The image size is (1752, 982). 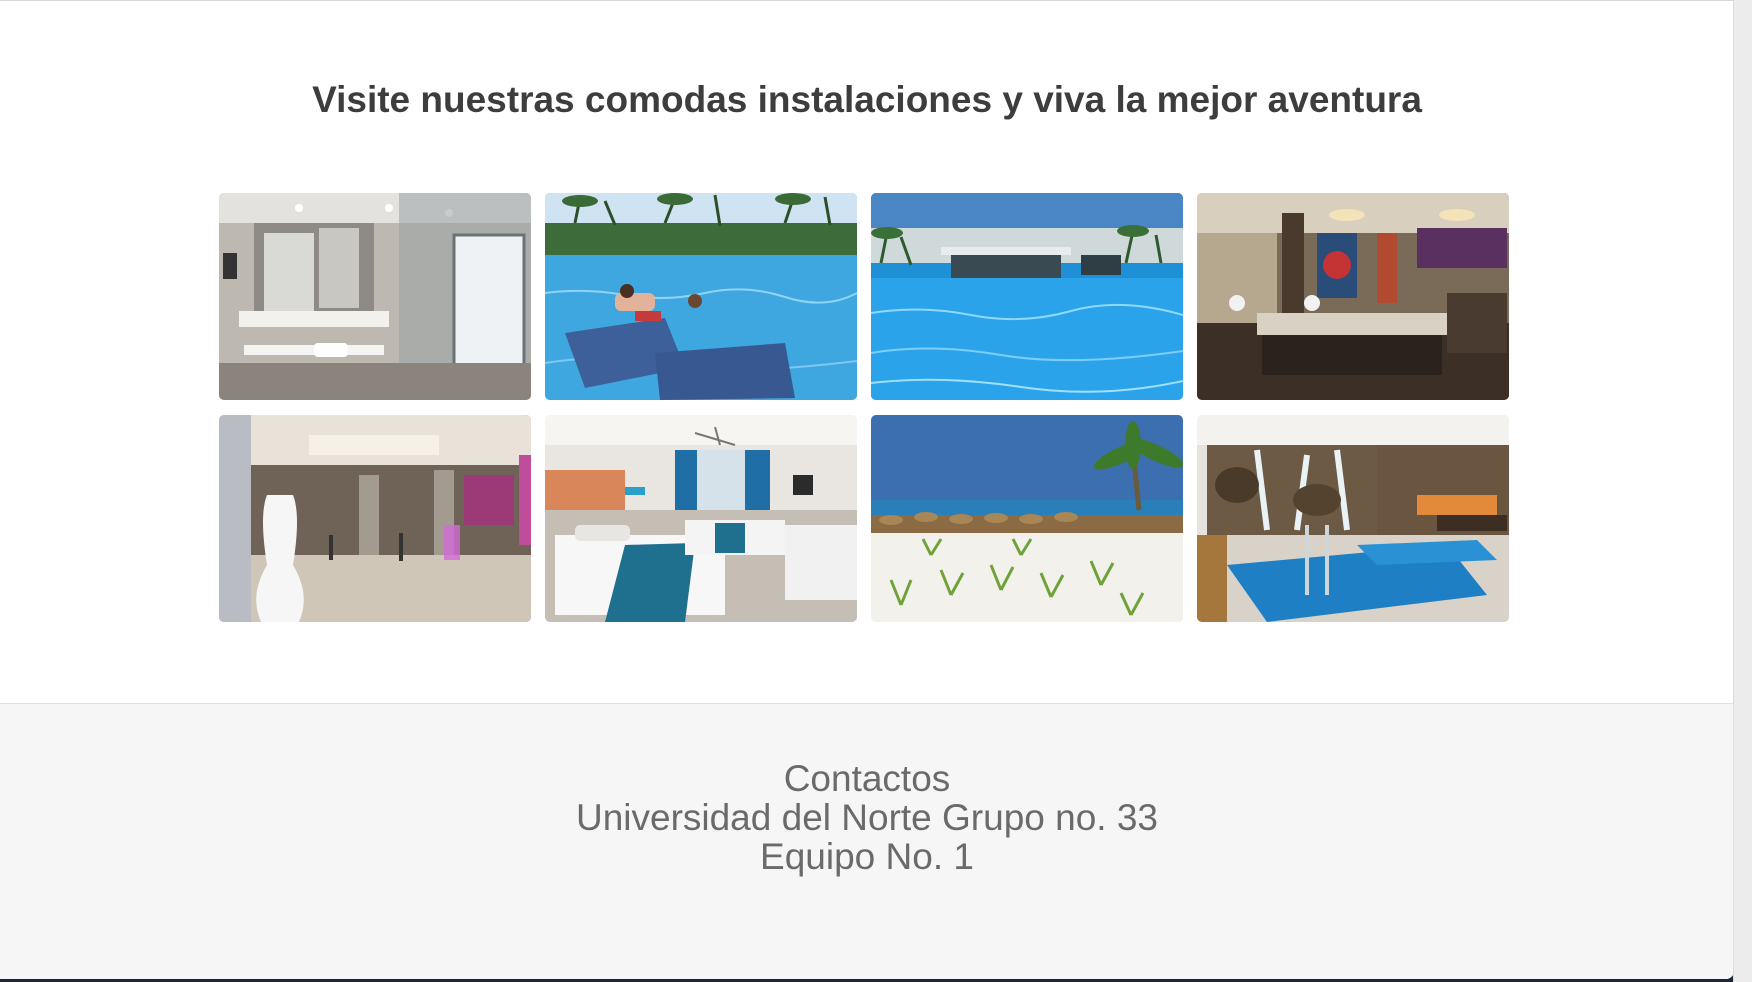 I want to click on beach-image, so click(x=1027, y=518).